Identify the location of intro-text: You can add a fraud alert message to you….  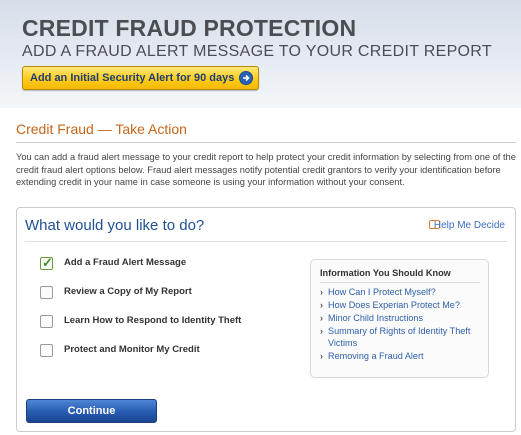
(266, 169).